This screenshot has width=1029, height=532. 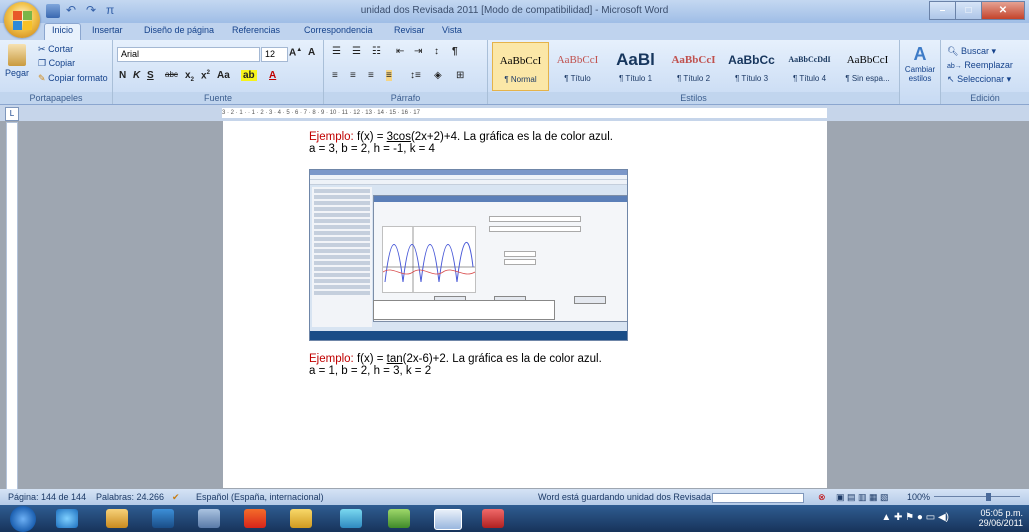 What do you see at coordinates (356, 51) in the screenshot?
I see `numbering-icon: ☰` at bounding box center [356, 51].